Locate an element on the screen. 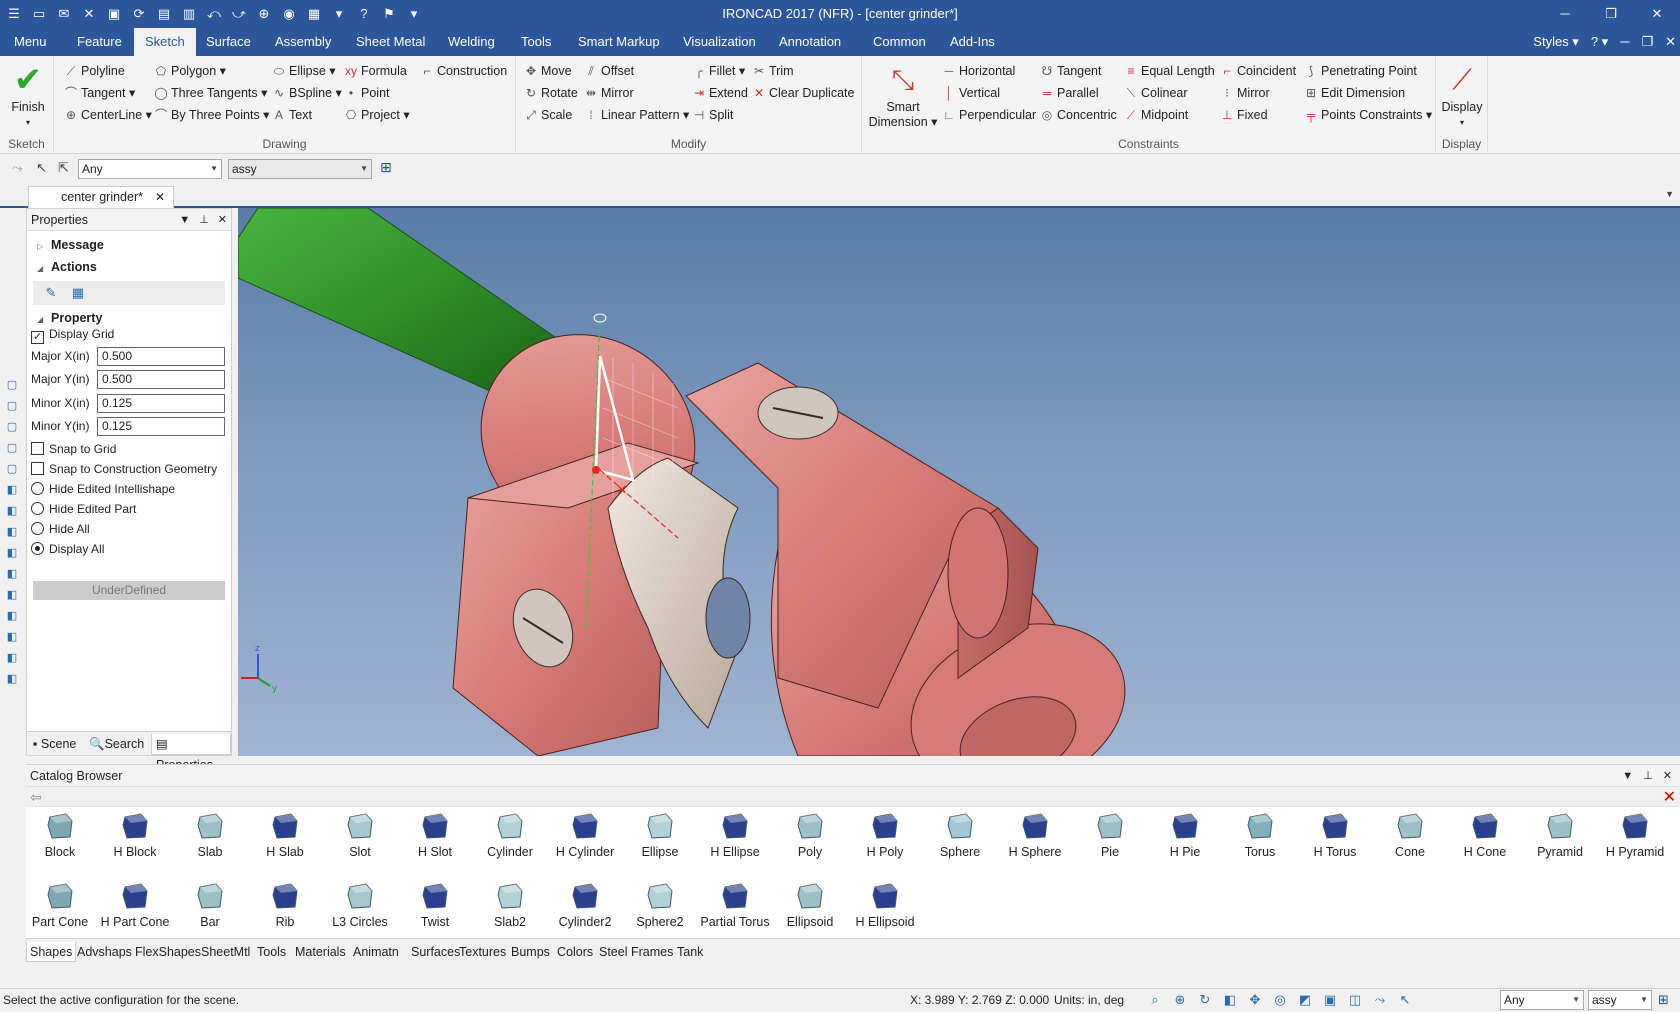  pin-icon: ⊥ is located at coordinates (204, 220).